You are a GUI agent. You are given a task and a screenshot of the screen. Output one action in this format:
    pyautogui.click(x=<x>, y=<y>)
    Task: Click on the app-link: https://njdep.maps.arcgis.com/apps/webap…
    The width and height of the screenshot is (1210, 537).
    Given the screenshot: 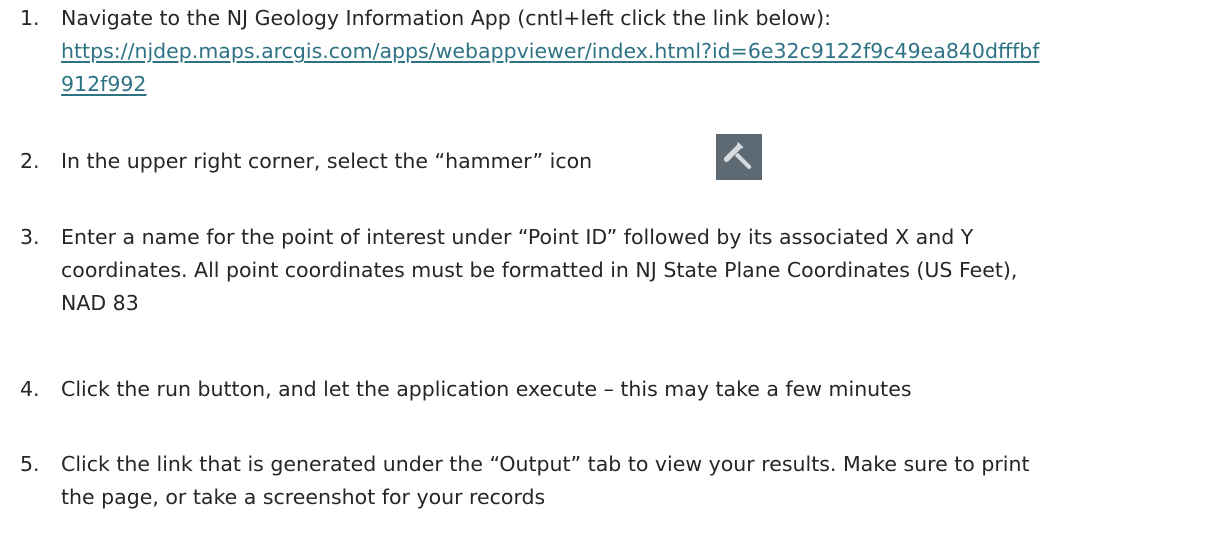 What is the action you would take?
    pyautogui.click(x=631, y=68)
    